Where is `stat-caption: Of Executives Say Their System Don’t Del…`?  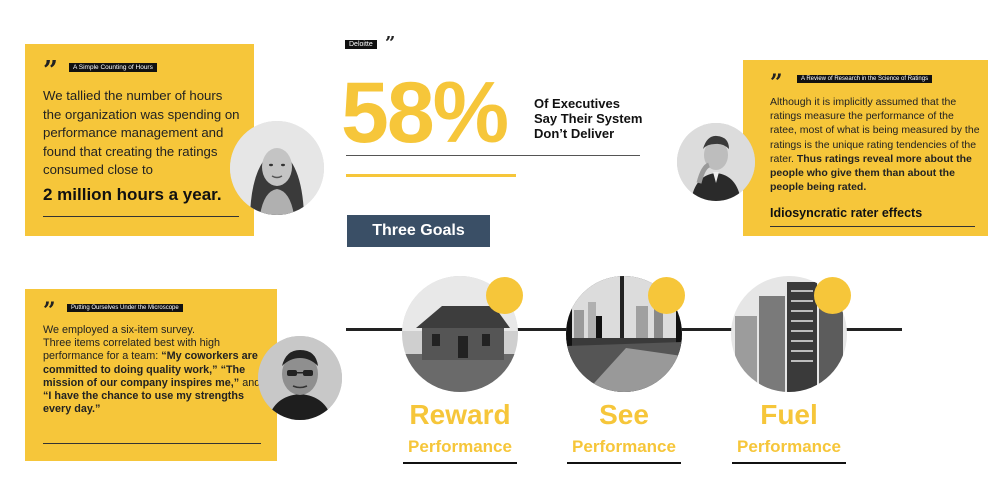 stat-caption: Of Executives Say Their System Don’t Del… is located at coordinates (588, 118).